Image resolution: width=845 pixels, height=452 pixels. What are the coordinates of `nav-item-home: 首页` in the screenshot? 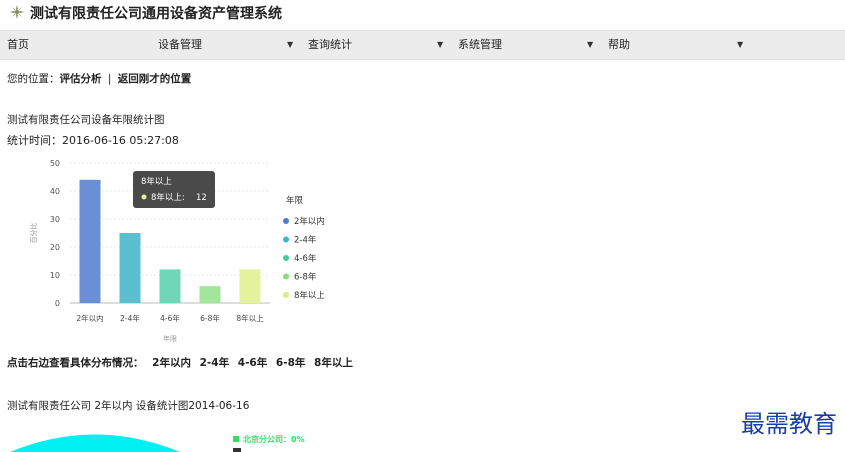 It's located at (18, 45).